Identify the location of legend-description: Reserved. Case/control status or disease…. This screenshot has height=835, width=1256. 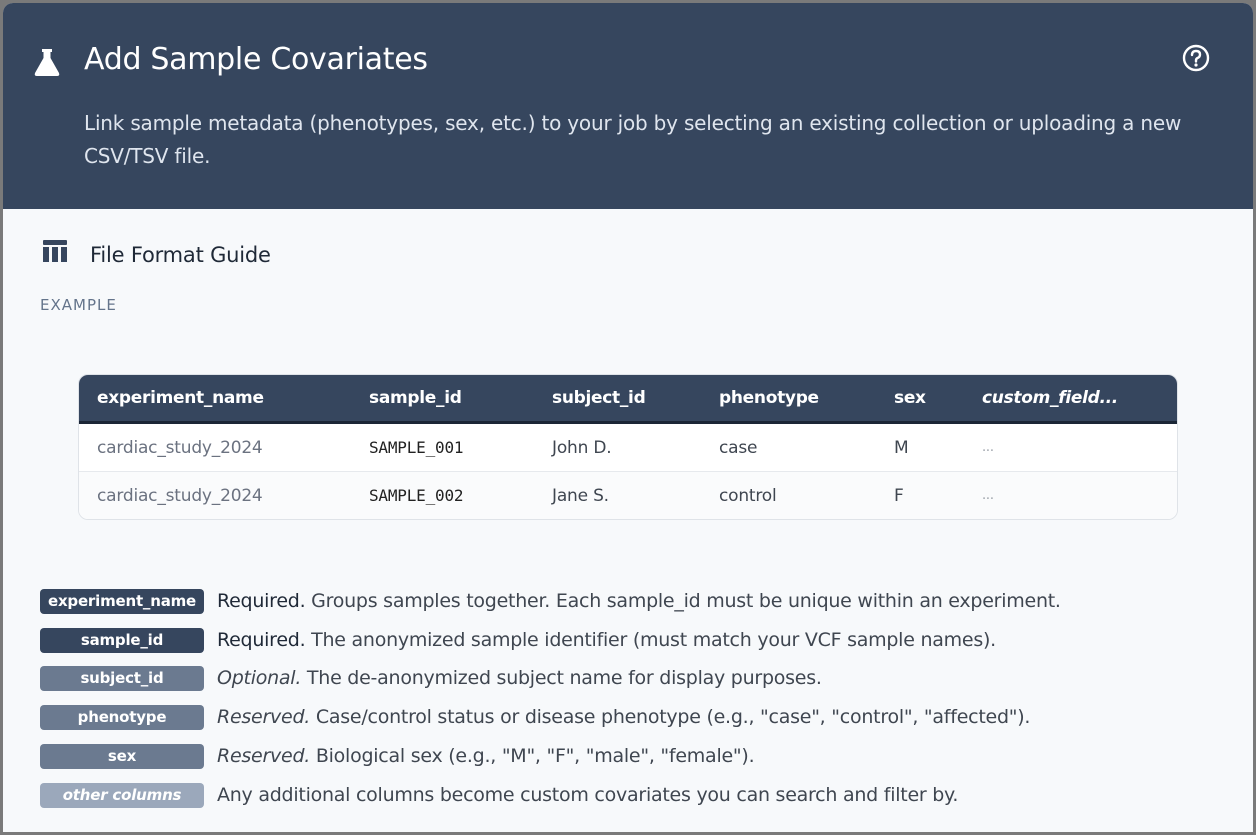
(624, 717).